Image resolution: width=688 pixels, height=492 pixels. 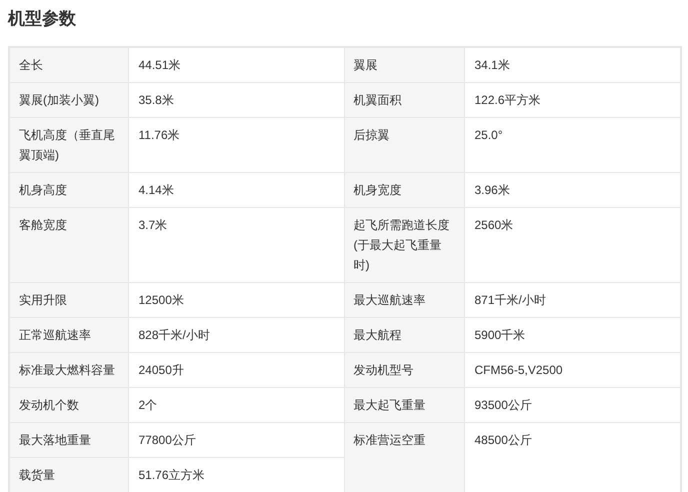 What do you see at coordinates (236, 145) in the screenshot?
I see `parameter-value: 11.76米` at bounding box center [236, 145].